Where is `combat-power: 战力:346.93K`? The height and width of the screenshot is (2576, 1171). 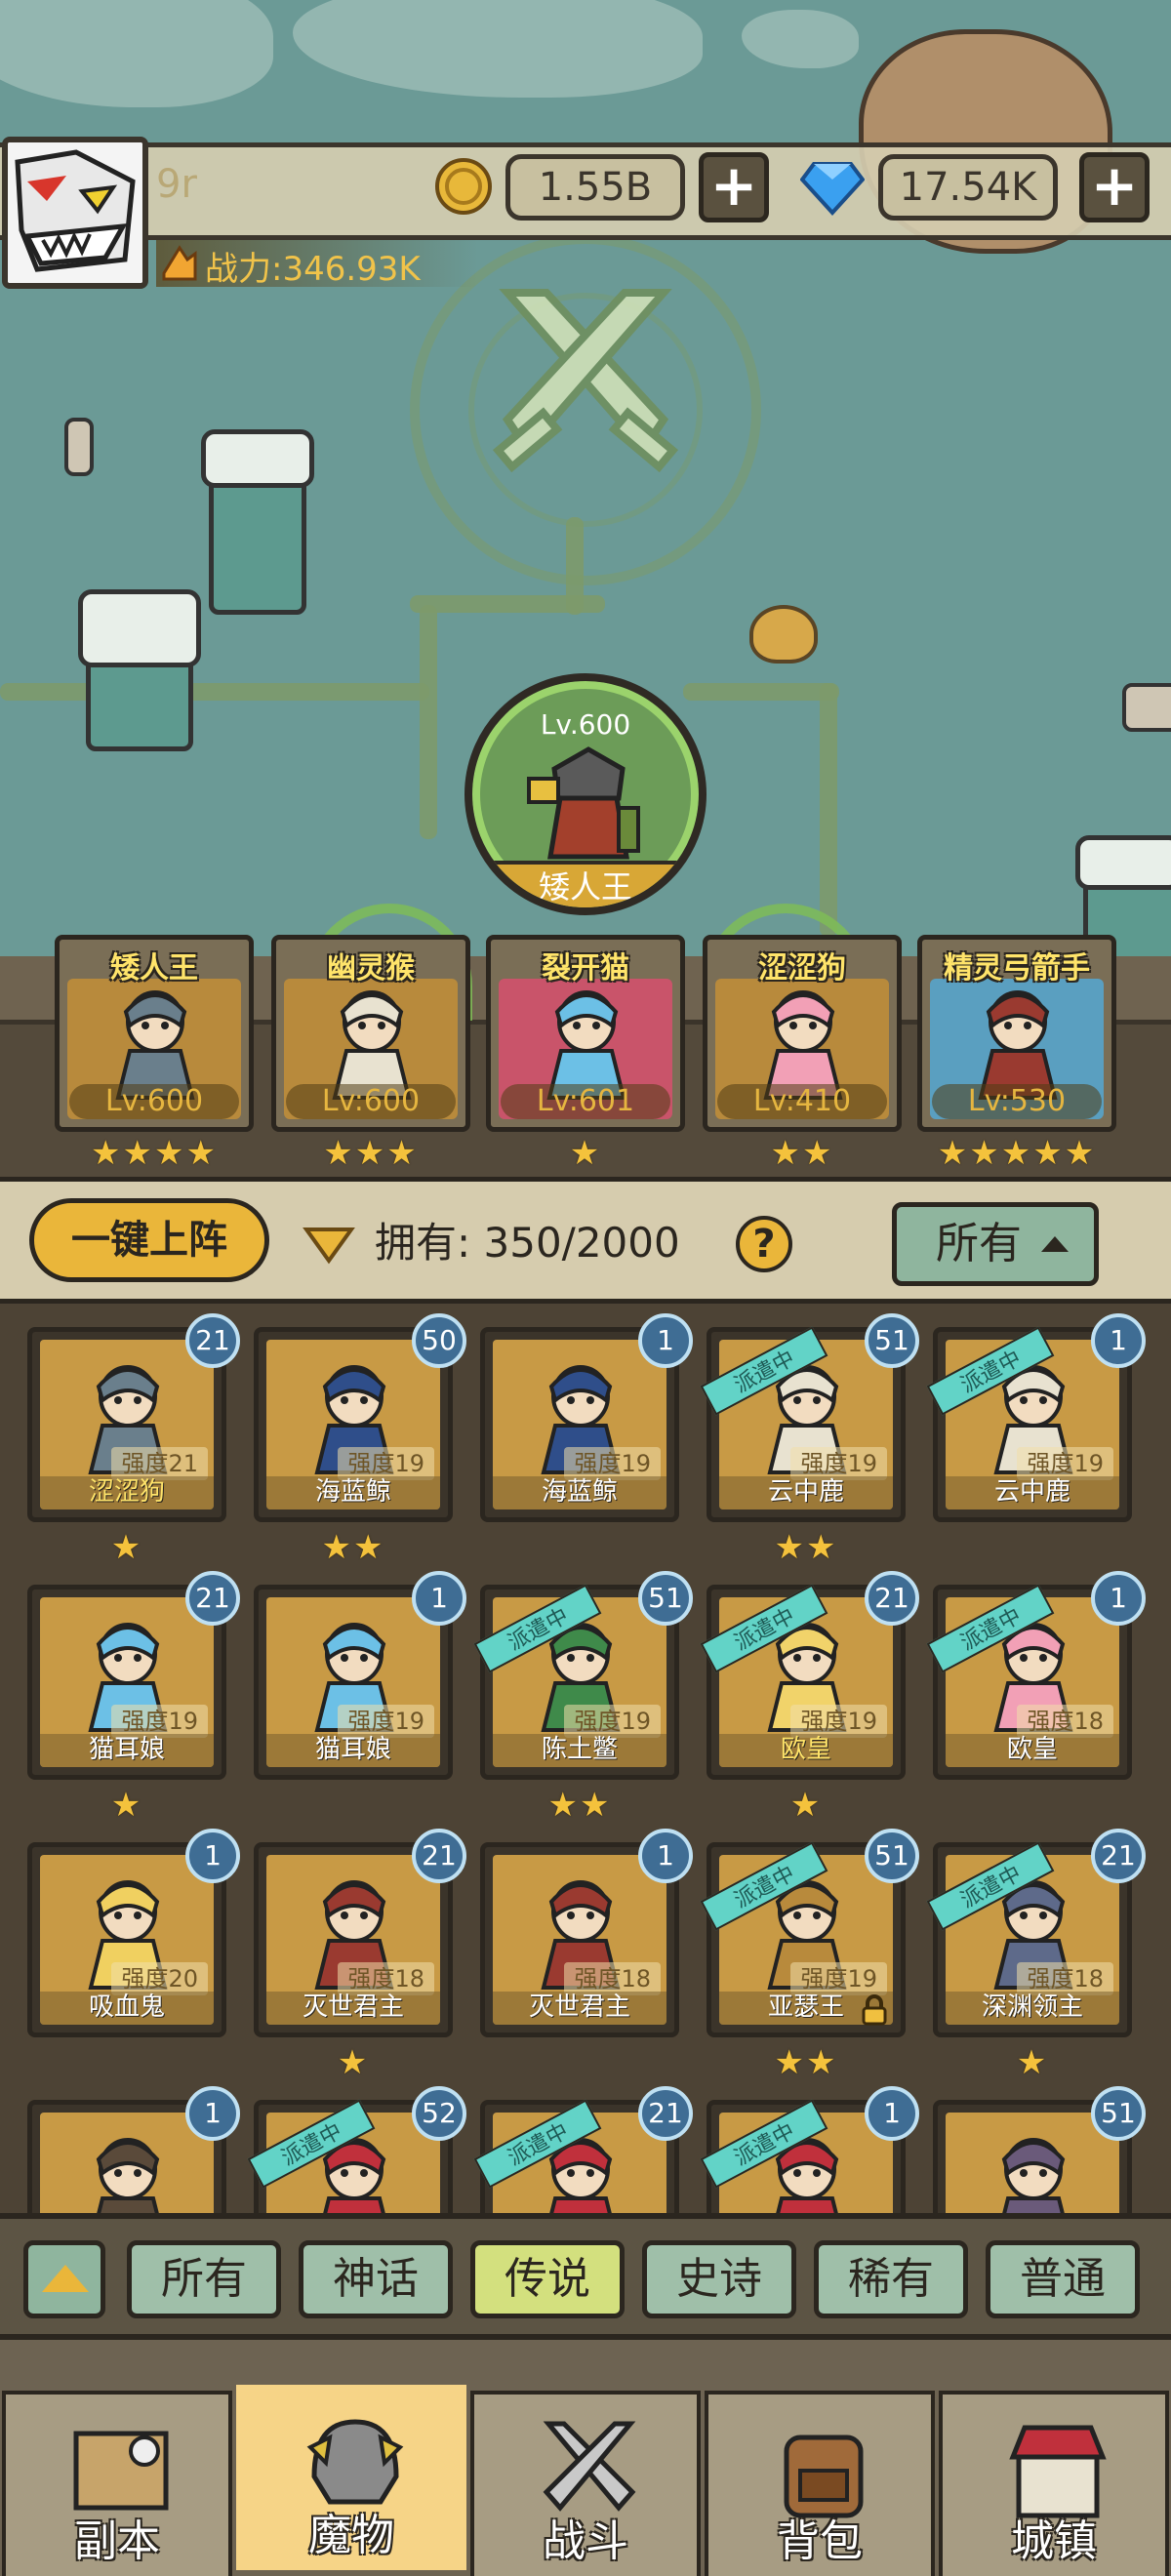 combat-power: 战力:346.93K is located at coordinates (313, 269).